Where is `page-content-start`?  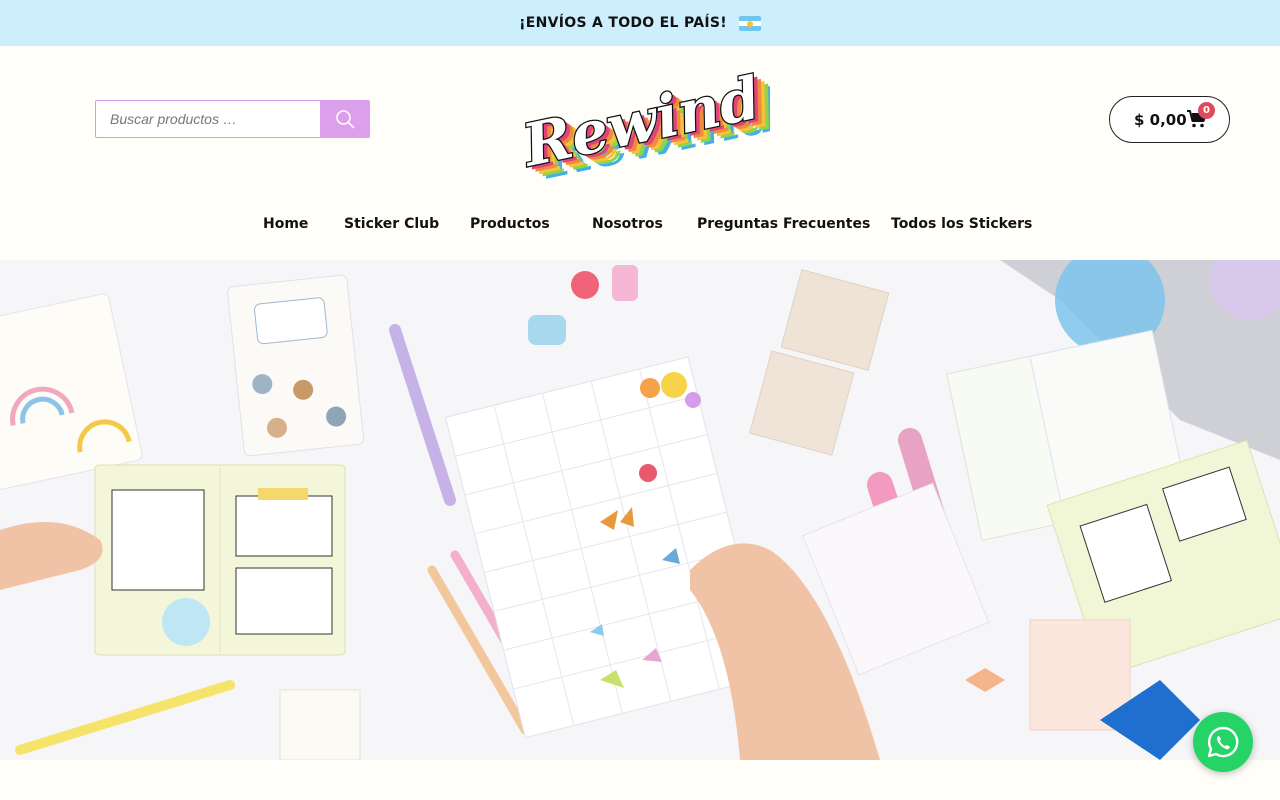 page-content-start is located at coordinates (640, 780).